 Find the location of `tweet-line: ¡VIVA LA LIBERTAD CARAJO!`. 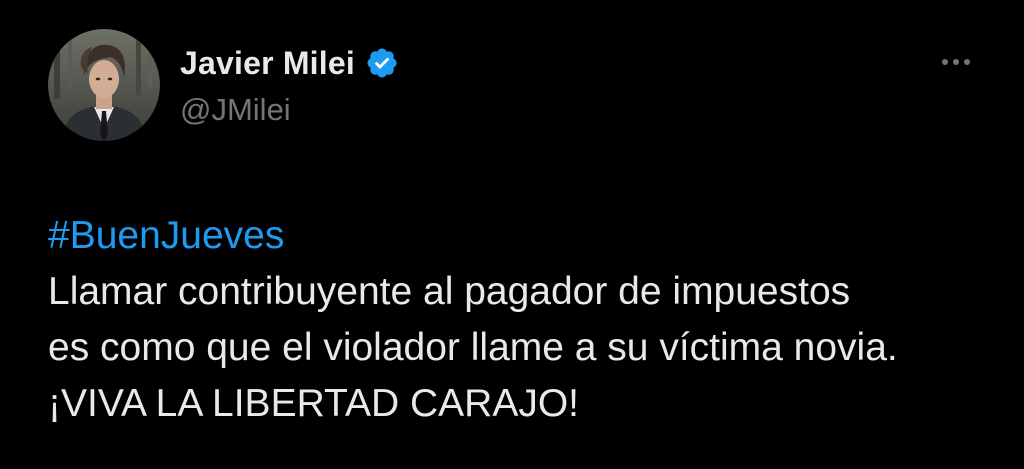

tweet-line: ¡VIVA LA LIBERTAD CARAJO! is located at coordinates (314, 403).